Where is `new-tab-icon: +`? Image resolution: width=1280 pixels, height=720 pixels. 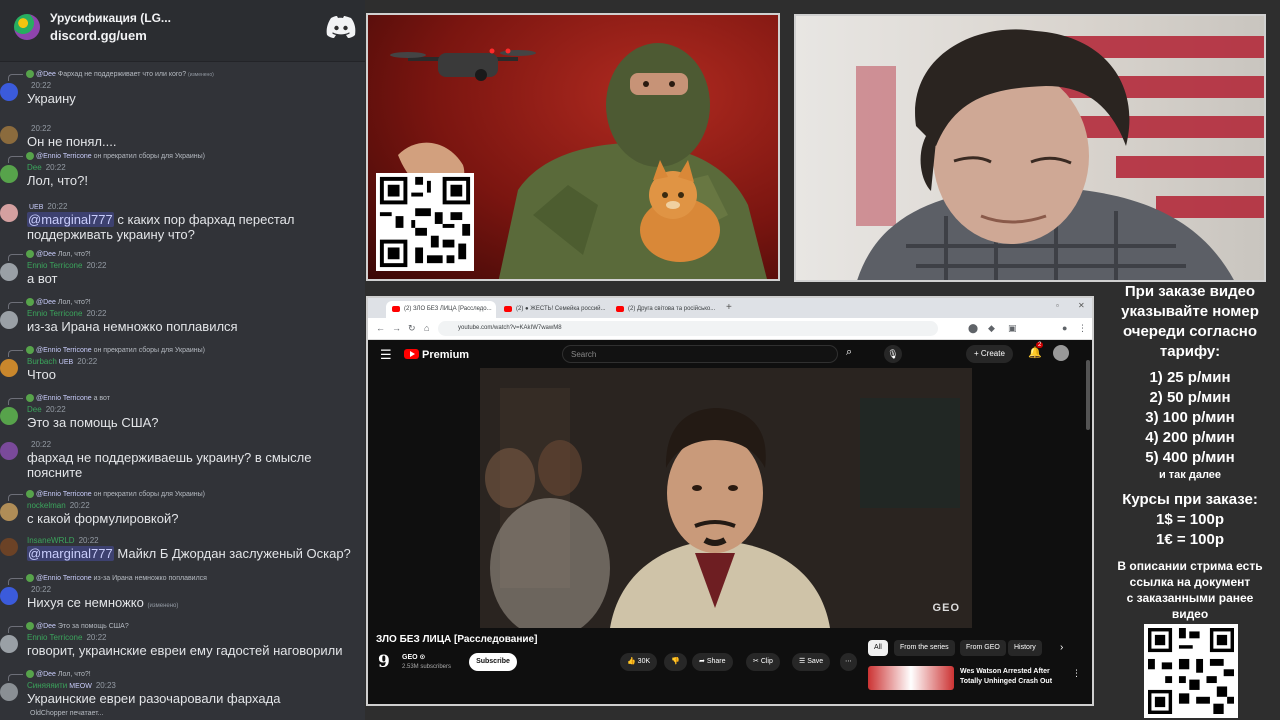 new-tab-icon: + is located at coordinates (729, 307).